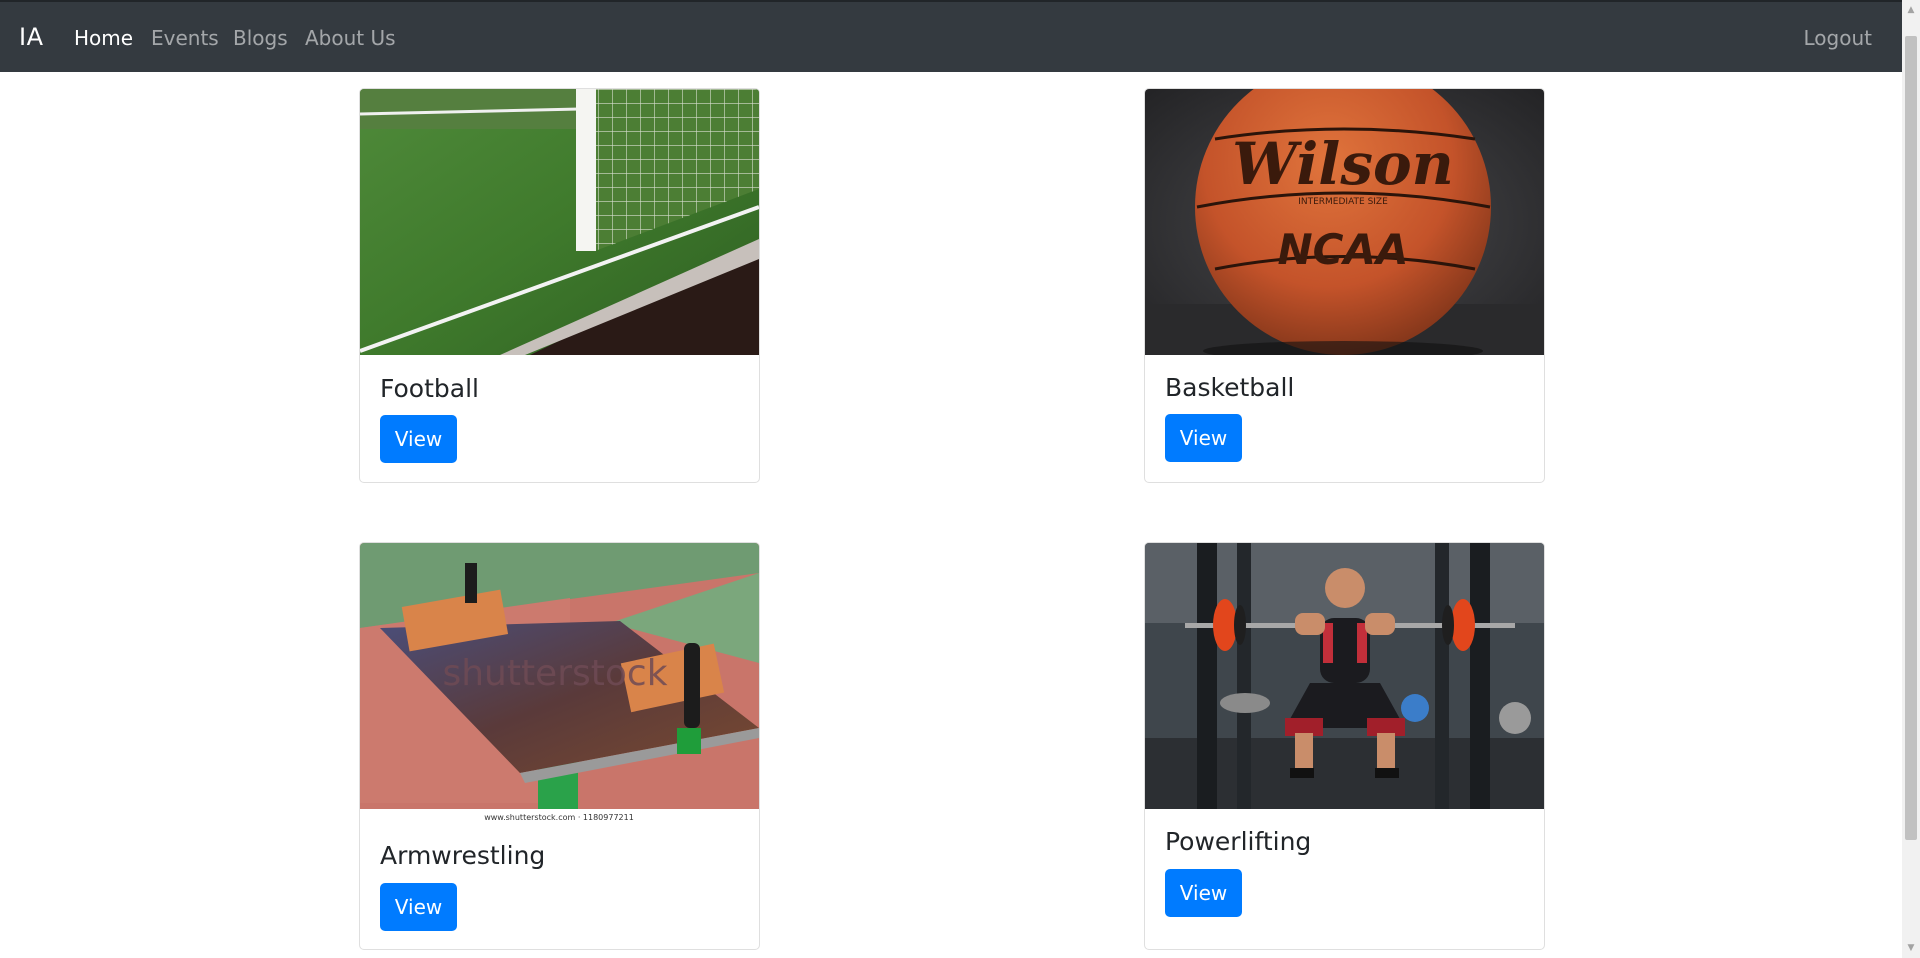 The height and width of the screenshot is (958, 1920). What do you see at coordinates (418, 907) in the screenshot?
I see `view-button-armwrestling: View` at bounding box center [418, 907].